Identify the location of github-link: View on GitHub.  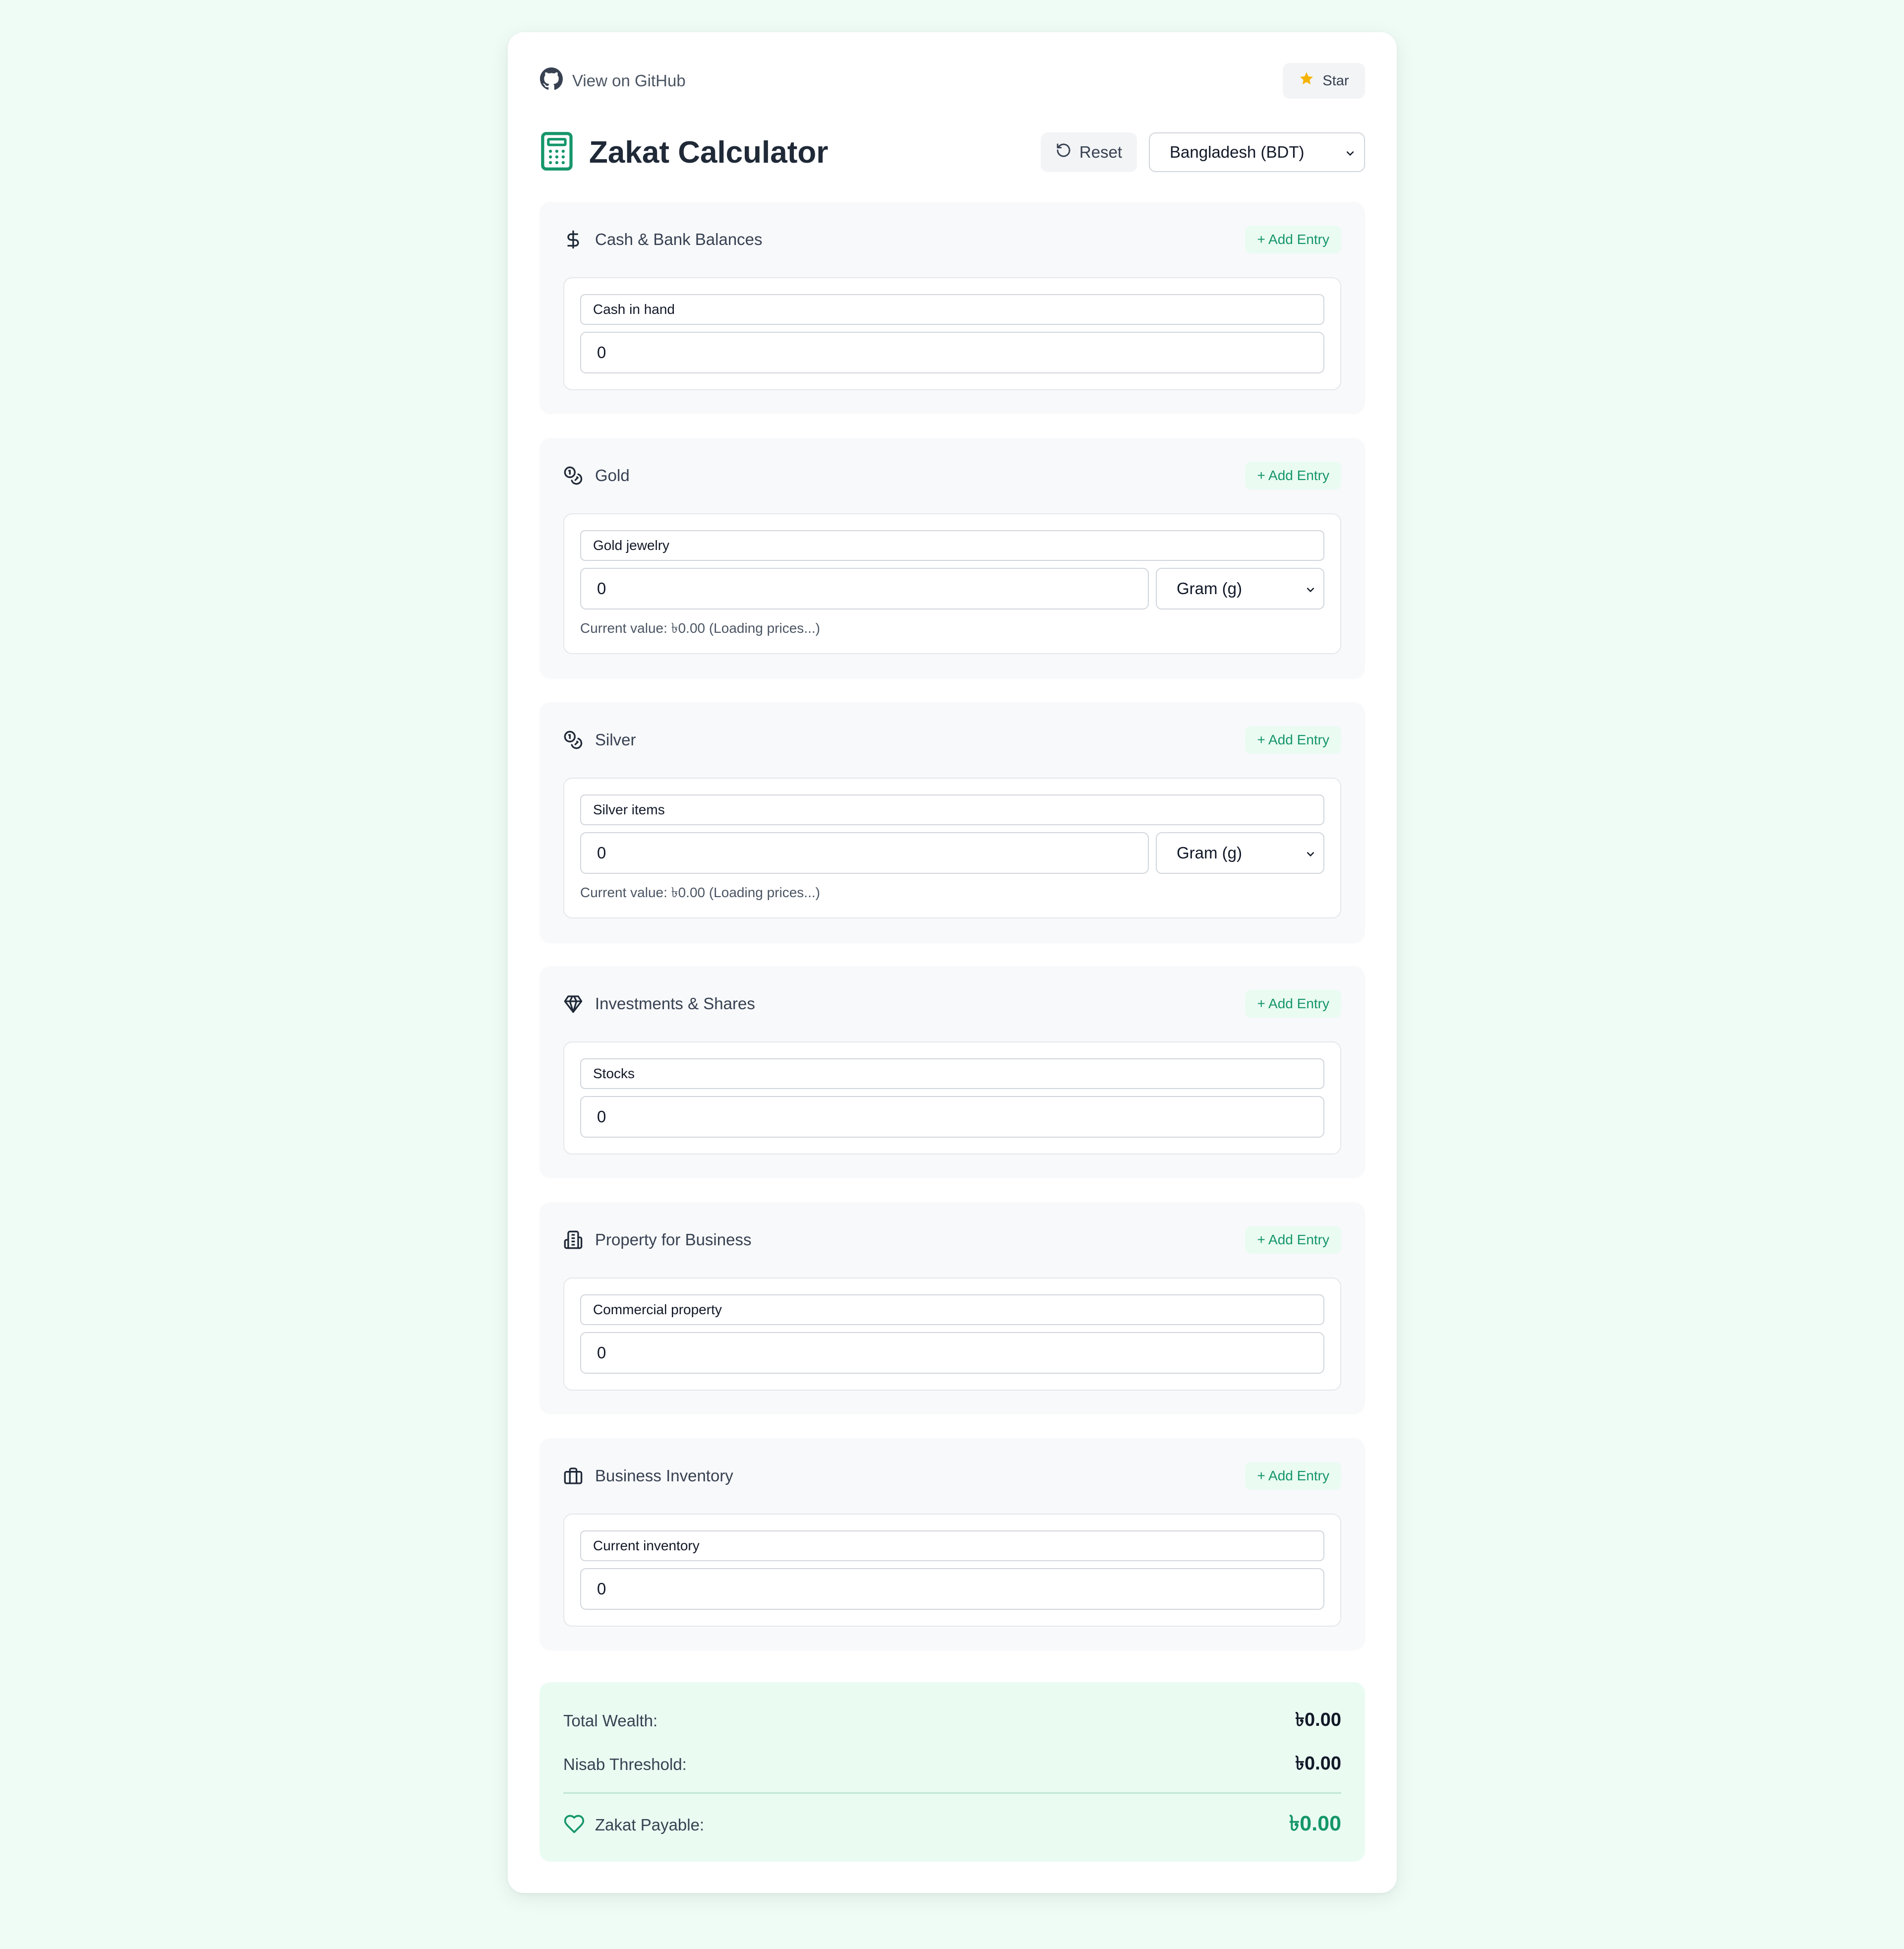
(612, 81).